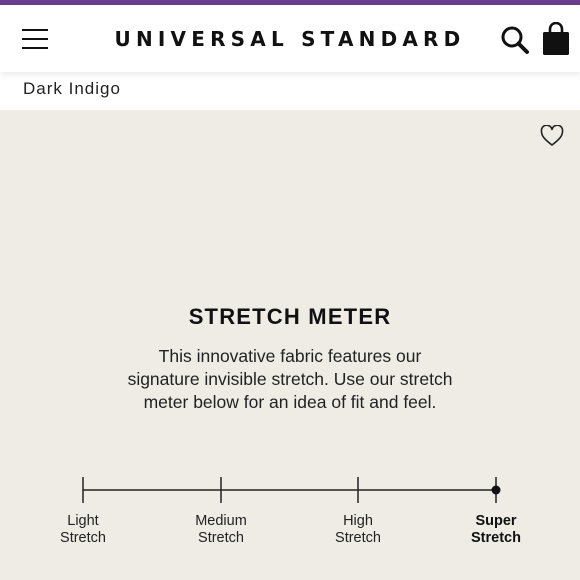 This screenshot has width=580, height=580. Describe the element at coordinates (291, 490) in the screenshot. I see `stretch-meter-scale` at that location.